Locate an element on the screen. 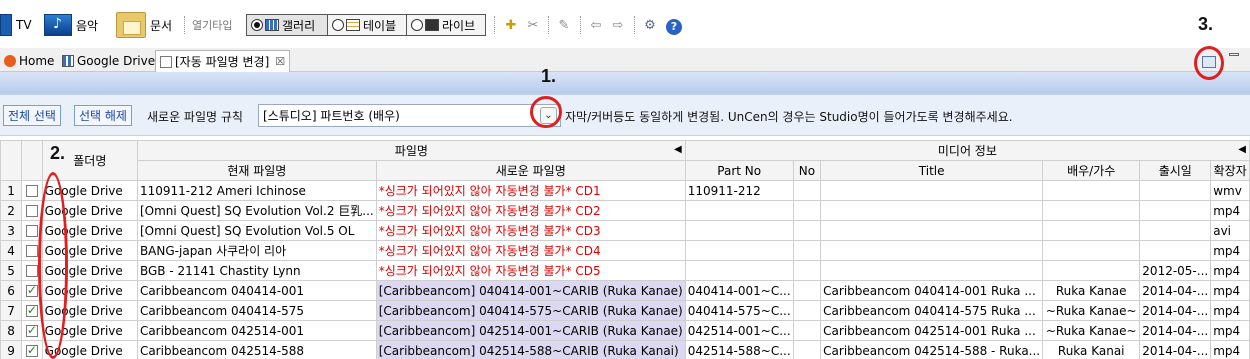 Image resolution: width=1250 pixels, height=359 pixels. actor-cell: ~Ruka Kanae~ is located at coordinates (1091, 330).